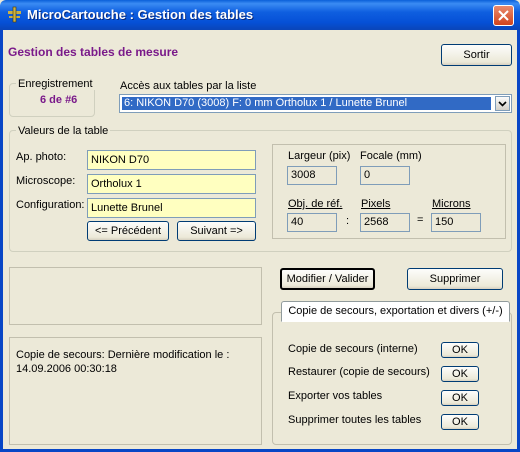 The height and width of the screenshot is (452, 520). I want to click on record-label: Enregistrement, so click(55, 84).